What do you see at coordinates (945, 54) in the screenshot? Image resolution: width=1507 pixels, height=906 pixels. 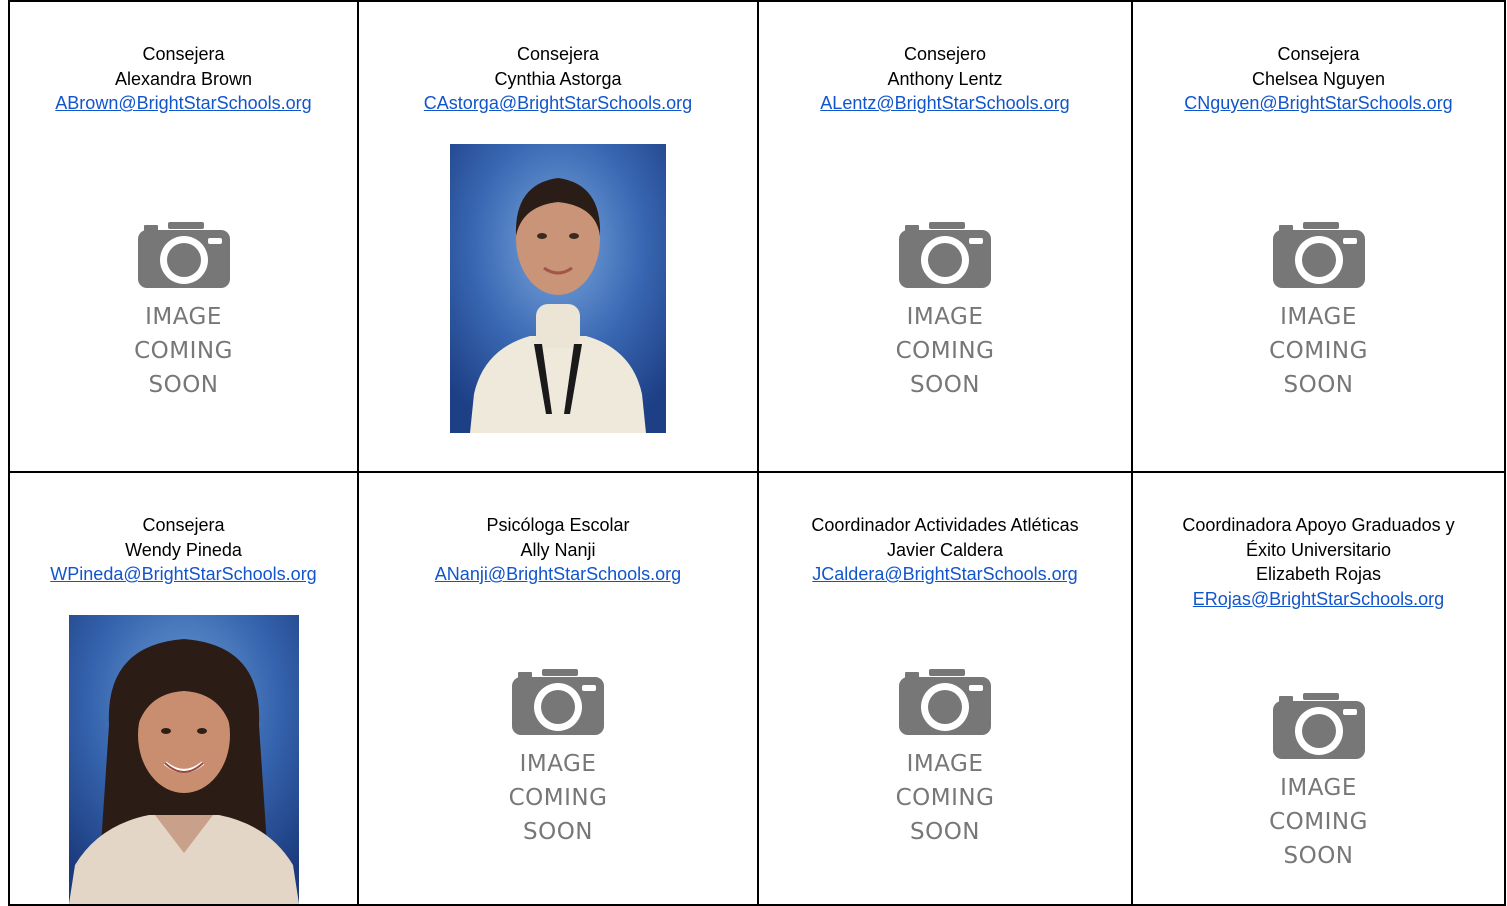 I see `staff-title: Consejero` at bounding box center [945, 54].